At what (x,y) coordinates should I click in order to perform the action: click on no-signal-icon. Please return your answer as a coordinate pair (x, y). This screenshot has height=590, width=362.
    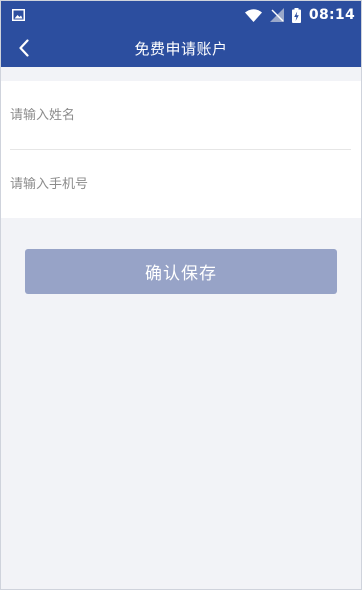
    Looking at the image, I should click on (276, 15).